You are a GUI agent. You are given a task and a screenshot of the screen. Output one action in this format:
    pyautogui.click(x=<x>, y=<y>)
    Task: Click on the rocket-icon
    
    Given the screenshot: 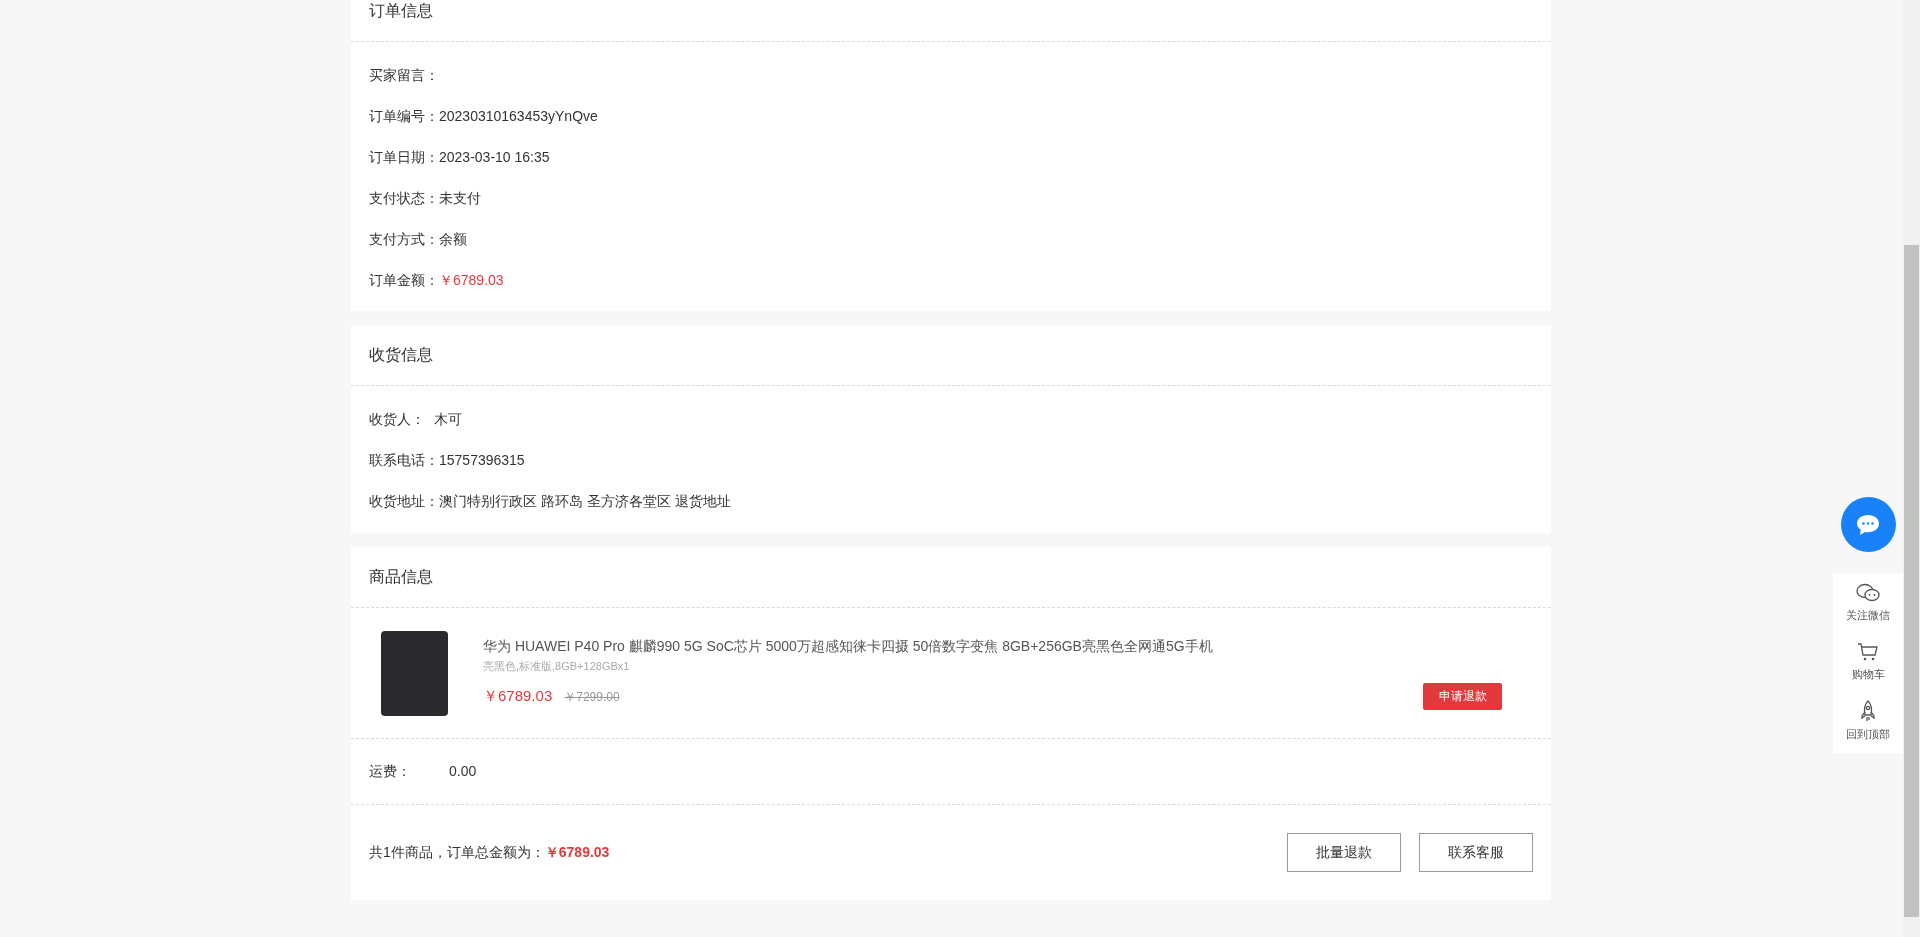 What is the action you would take?
    pyautogui.click(x=1868, y=711)
    